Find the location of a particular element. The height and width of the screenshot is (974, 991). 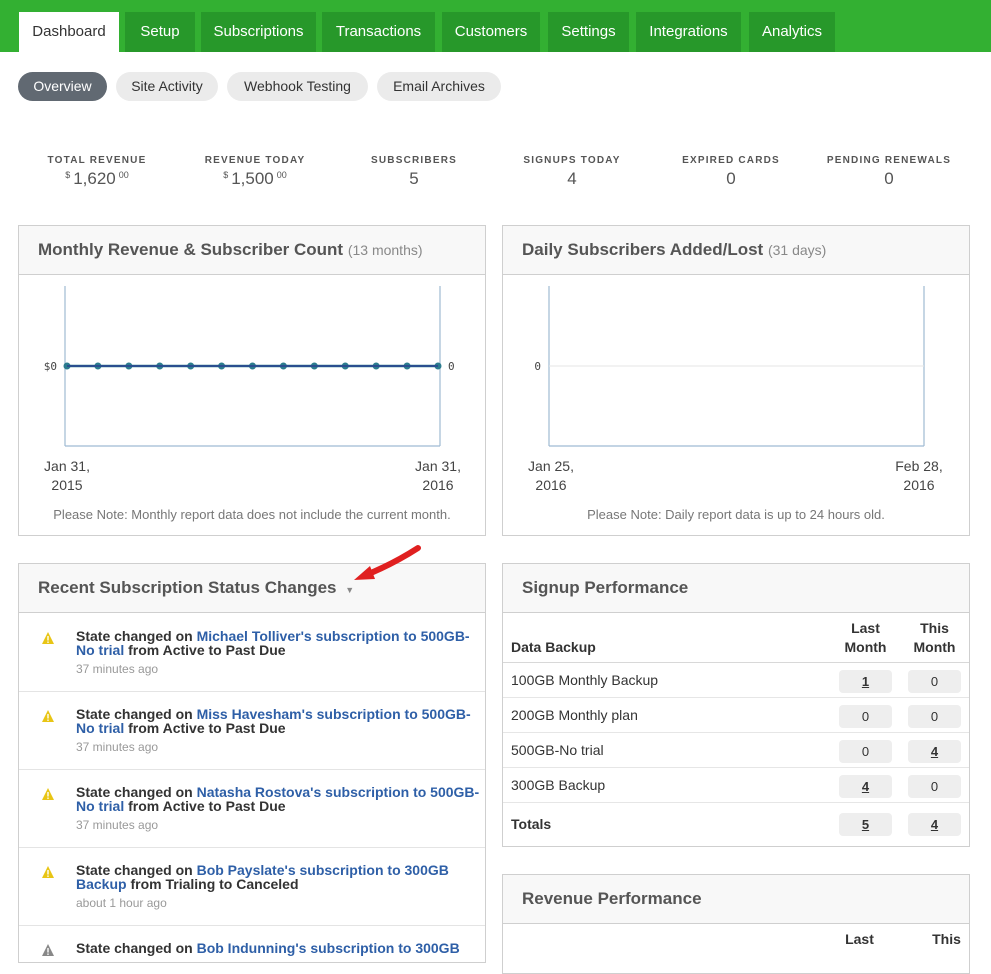

stat-signups-today: SIGNUPS TODAY 4 is located at coordinates (572, 172).